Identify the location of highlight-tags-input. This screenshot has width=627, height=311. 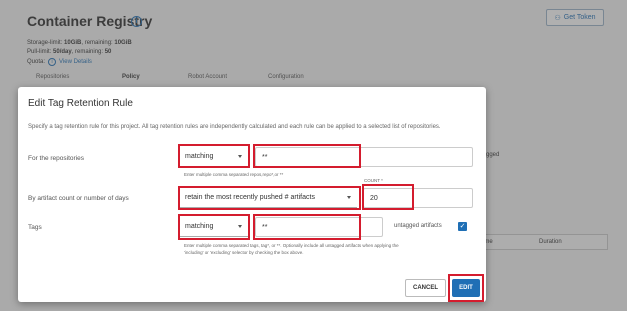
(307, 227).